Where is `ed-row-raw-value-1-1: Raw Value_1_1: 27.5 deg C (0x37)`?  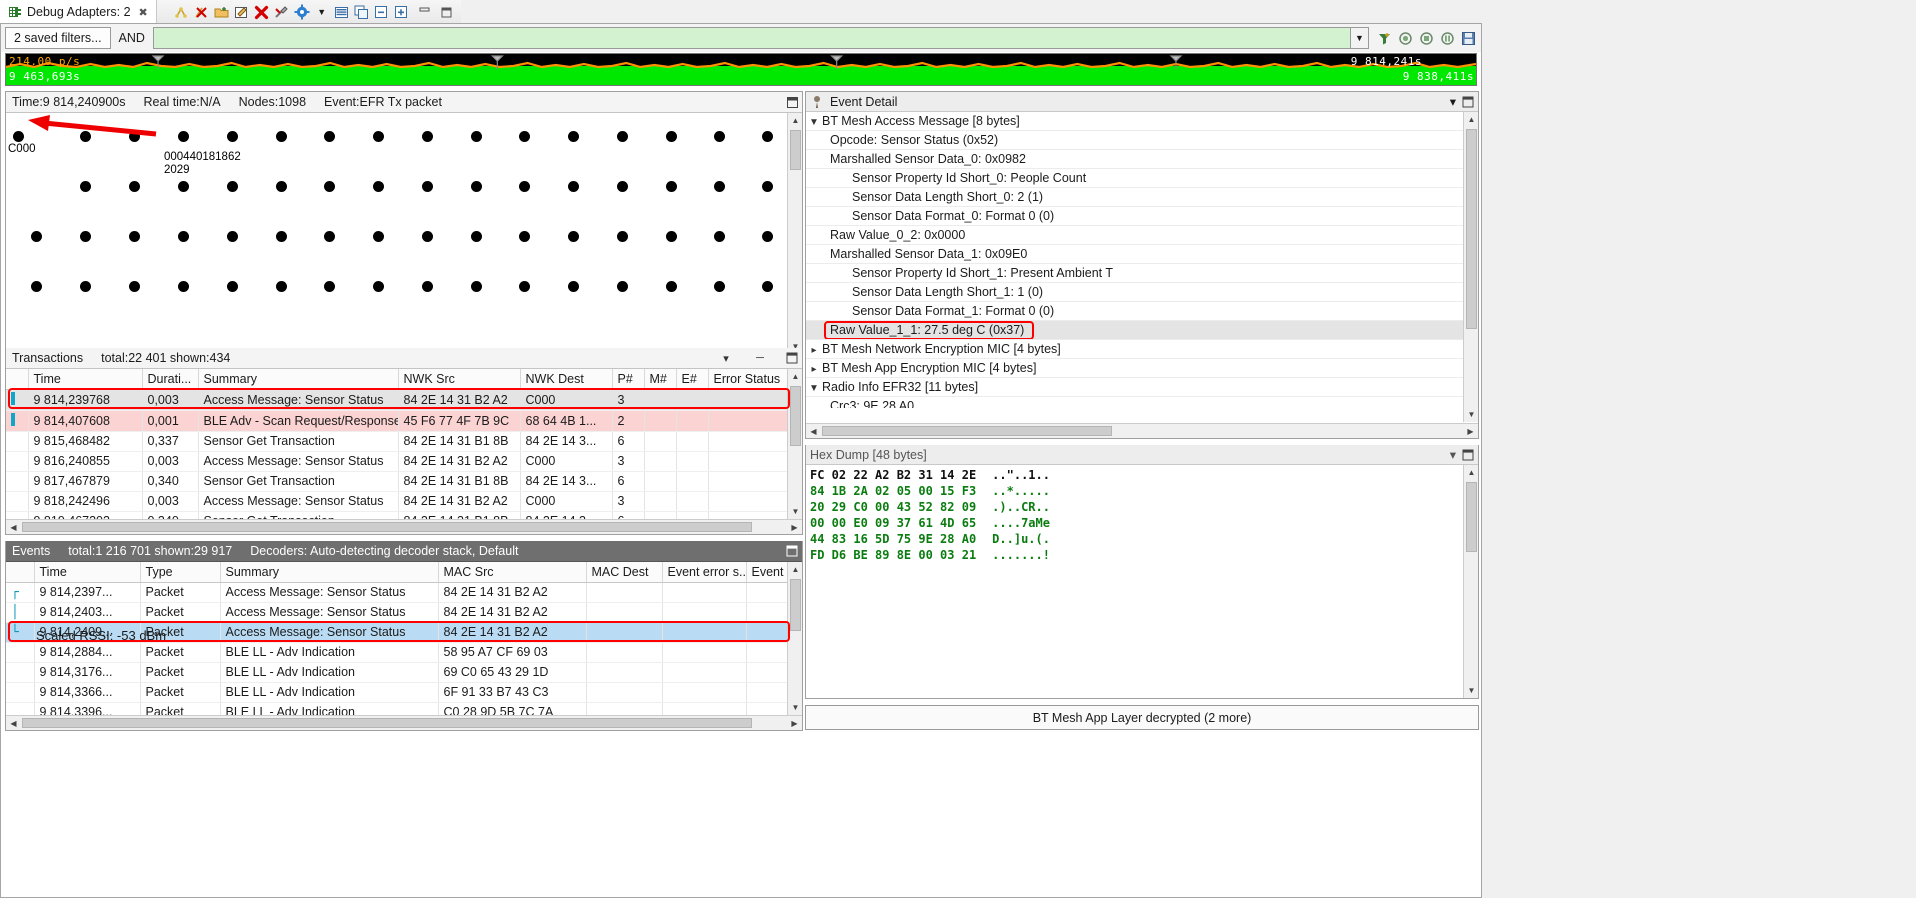
ed-row-raw-value-1-1: Raw Value_1_1: 27.5 deg C (0x37) is located at coordinates (1134, 330).